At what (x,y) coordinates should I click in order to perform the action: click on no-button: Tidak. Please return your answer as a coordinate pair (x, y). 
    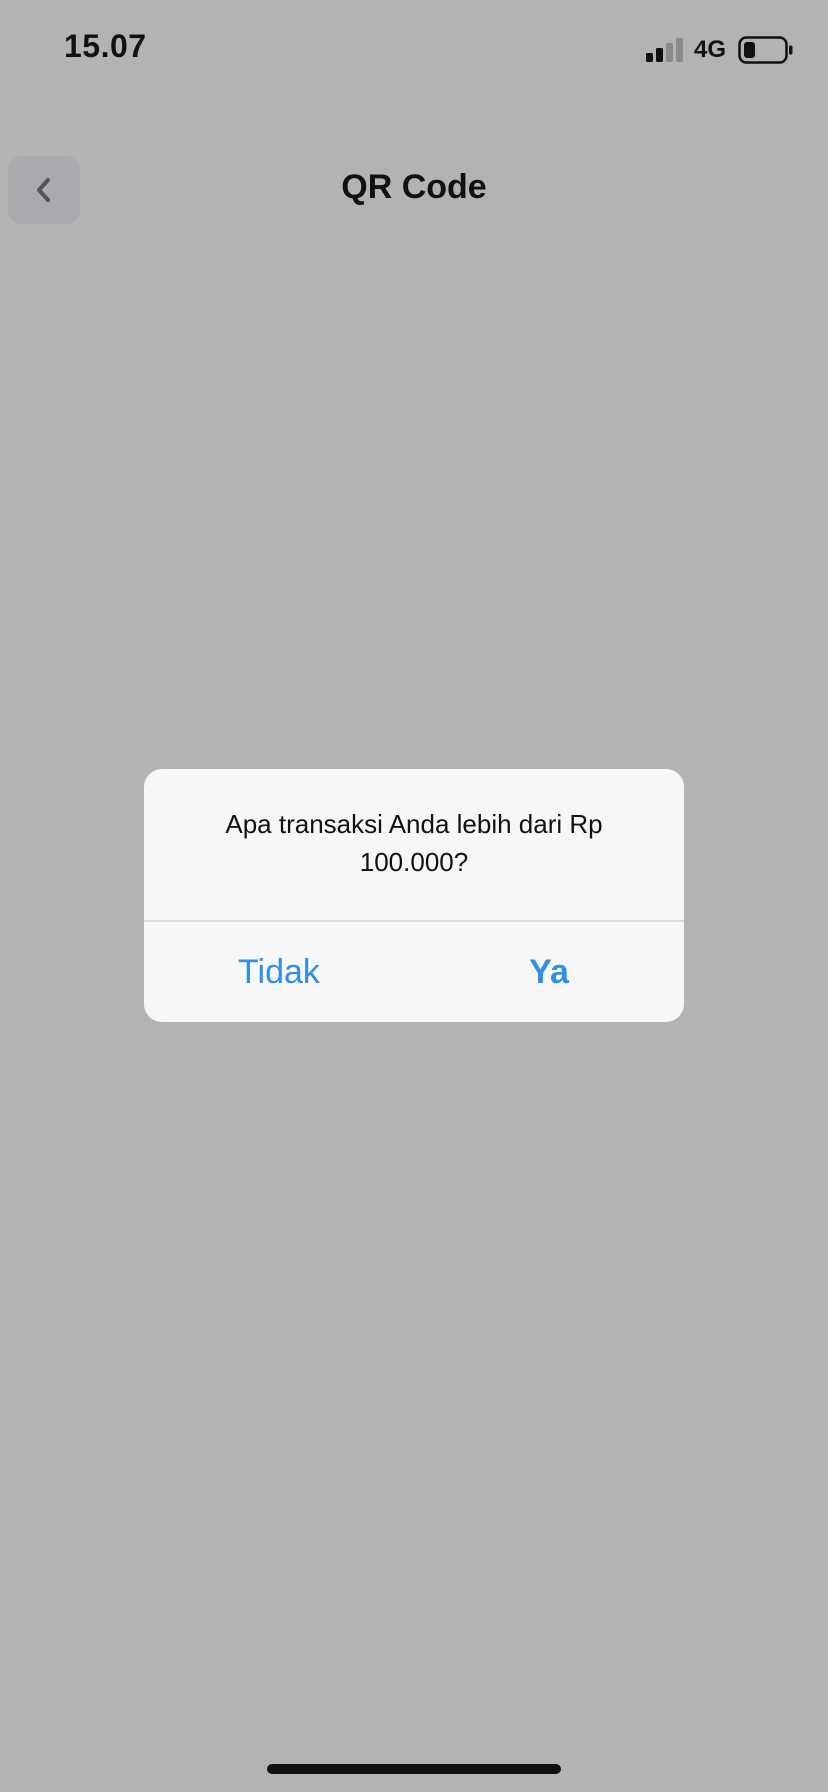
    Looking at the image, I should click on (279, 972).